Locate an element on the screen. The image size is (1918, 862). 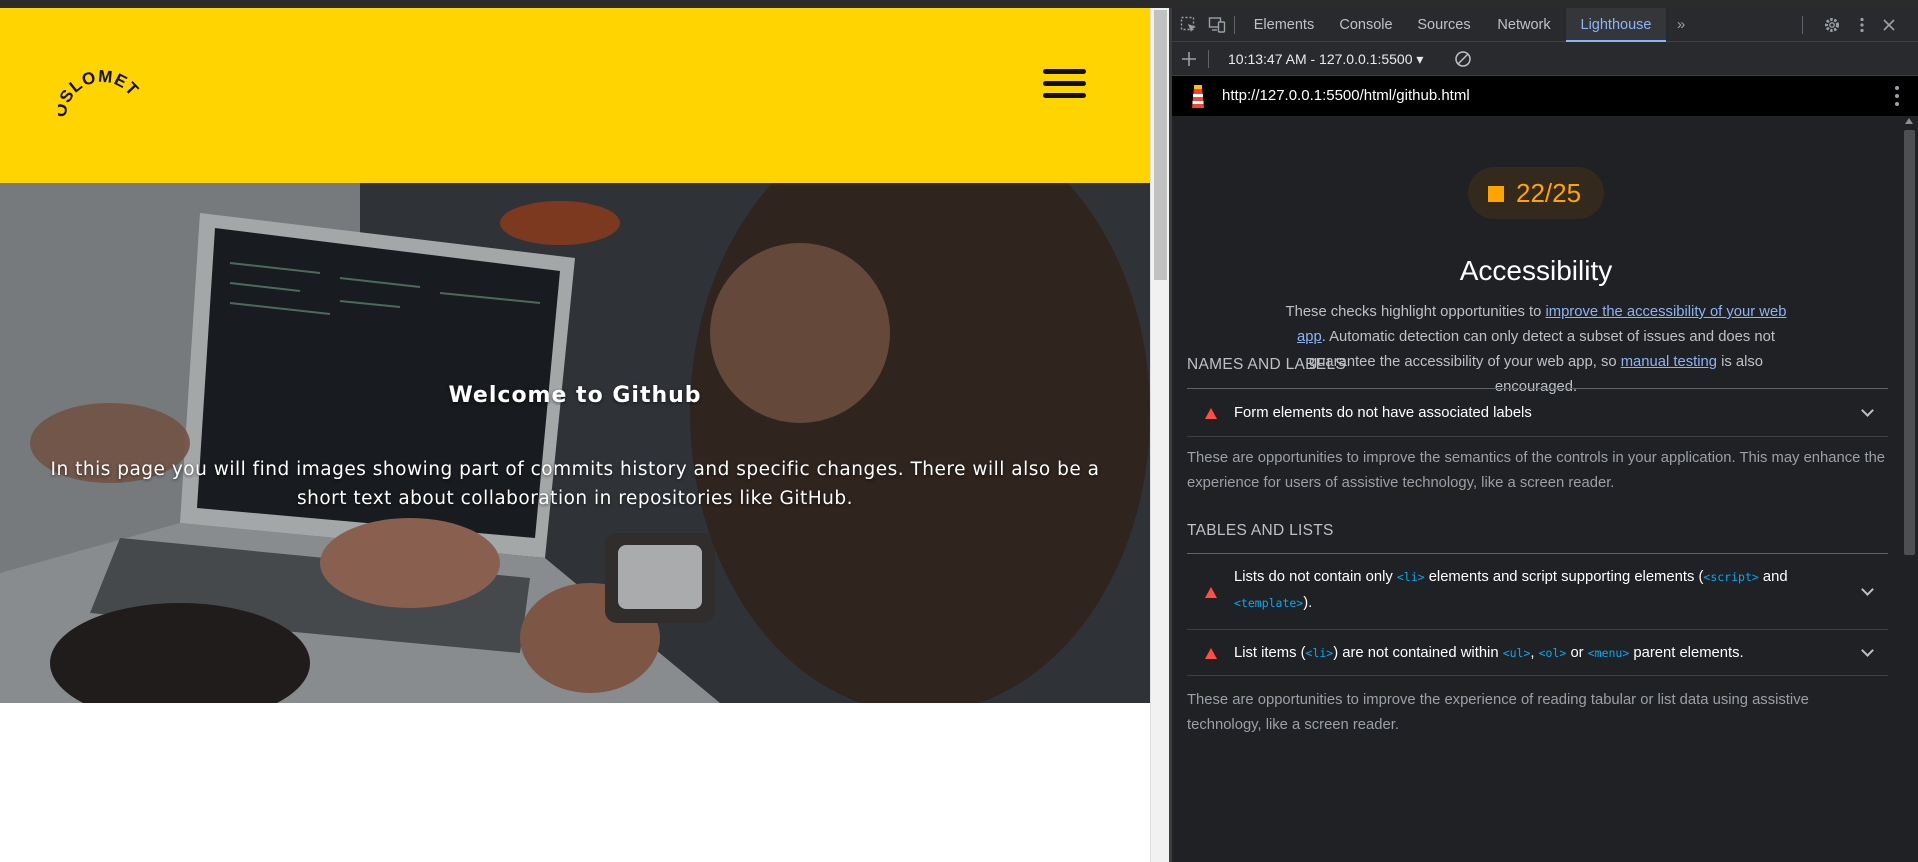
score-value: 22/25 is located at coordinates (1549, 193).